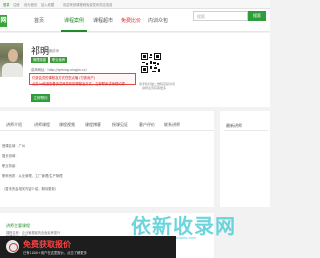 The height and width of the screenshot is (258, 320). Describe the element at coordinates (88, 5) in the screenshot. I see `welcome-text: 欢迎来到课程网免费发布供应信息` at that location.